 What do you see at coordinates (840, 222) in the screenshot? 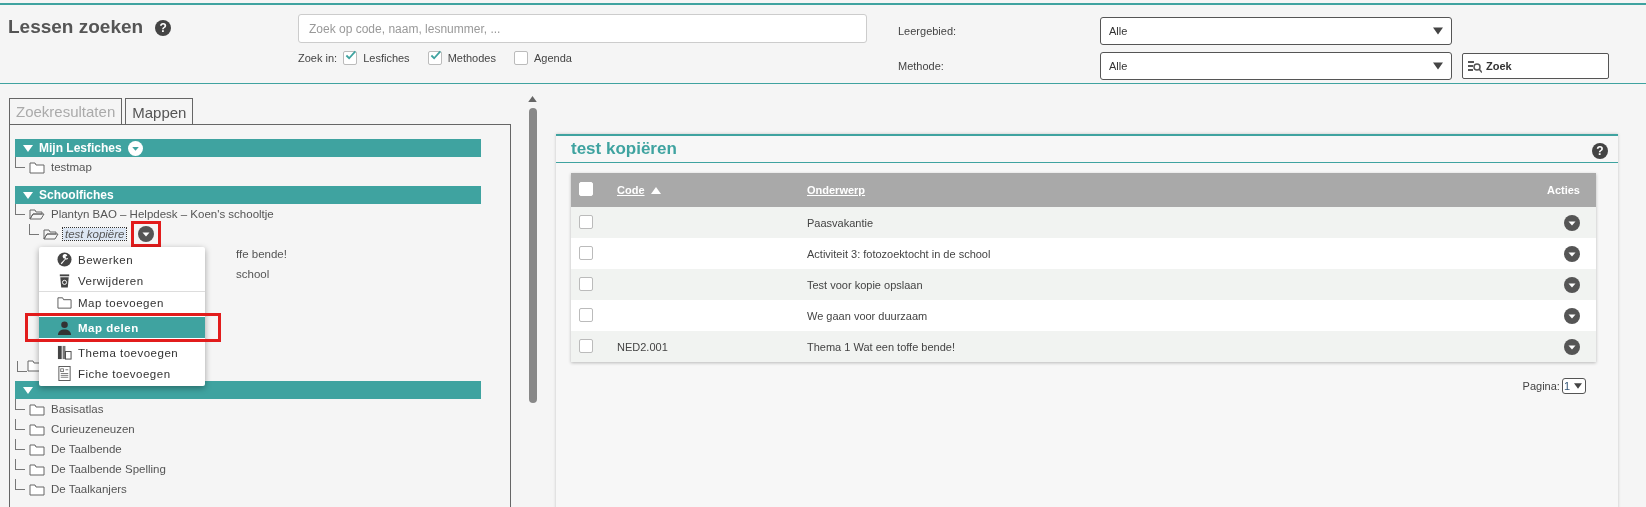
I see `table-cell: Paasvakantie` at bounding box center [840, 222].